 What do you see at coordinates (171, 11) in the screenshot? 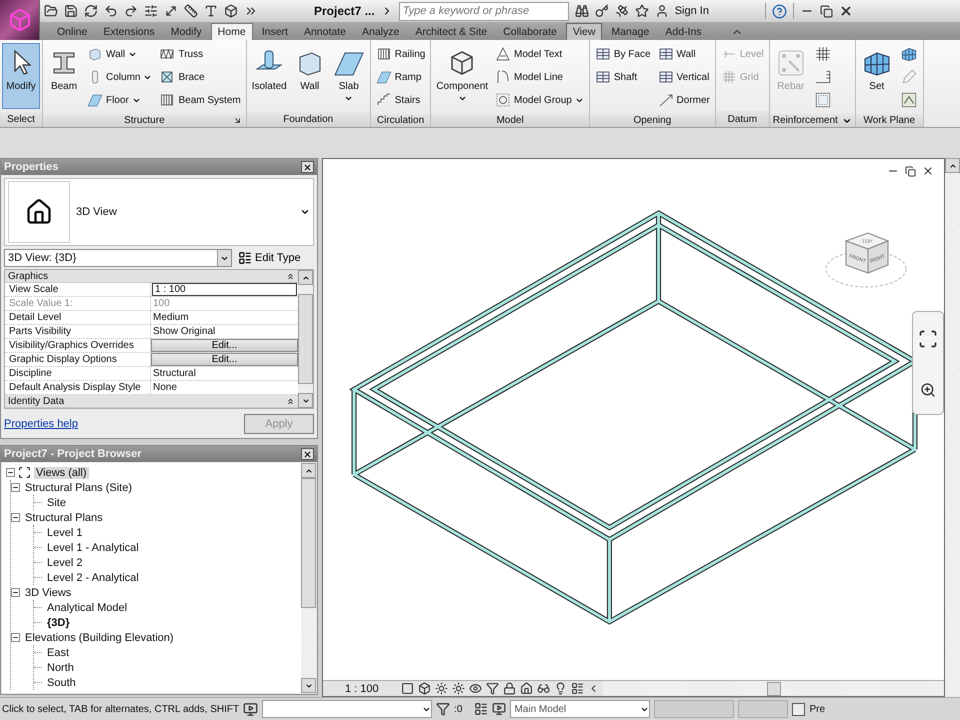
I see `dimension-icon` at bounding box center [171, 11].